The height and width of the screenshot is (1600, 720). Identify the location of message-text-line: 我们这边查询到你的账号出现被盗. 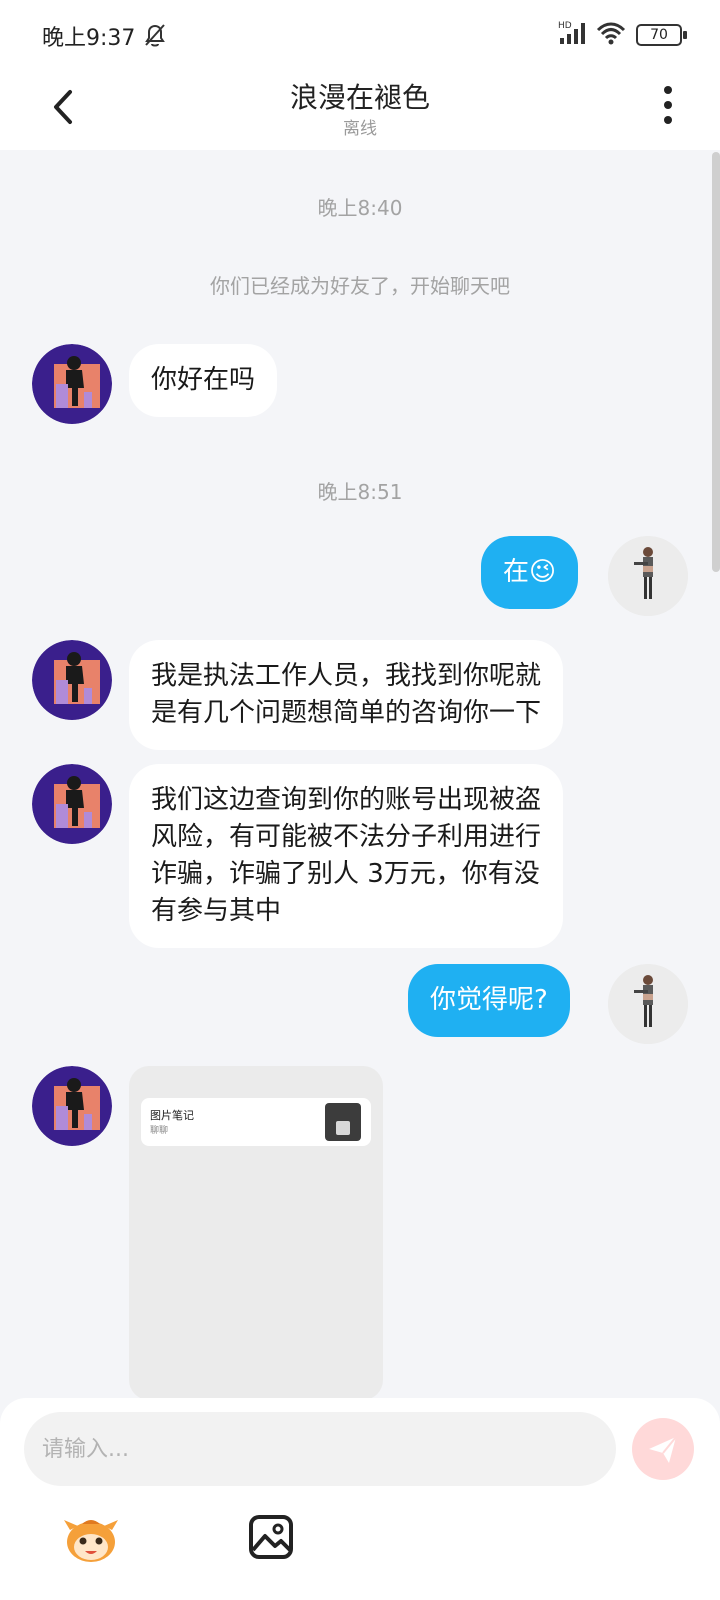
(346, 800).